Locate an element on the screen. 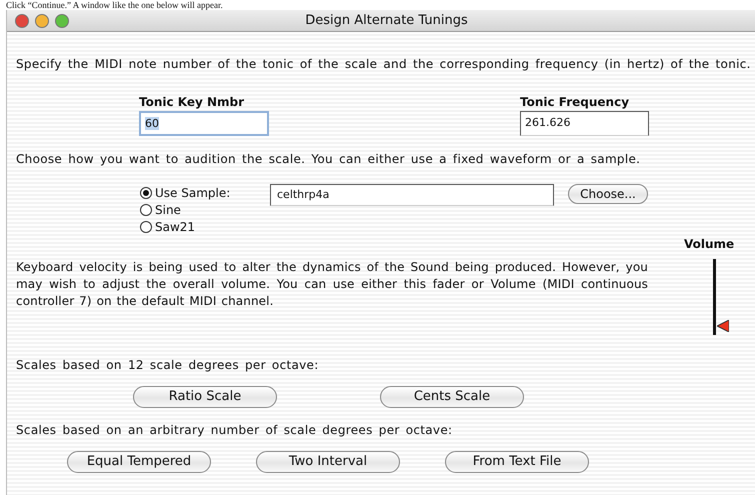  instruction-text: Scales based on an arbitrary number of scale degrees per octave: is located at coordinates (235, 430).